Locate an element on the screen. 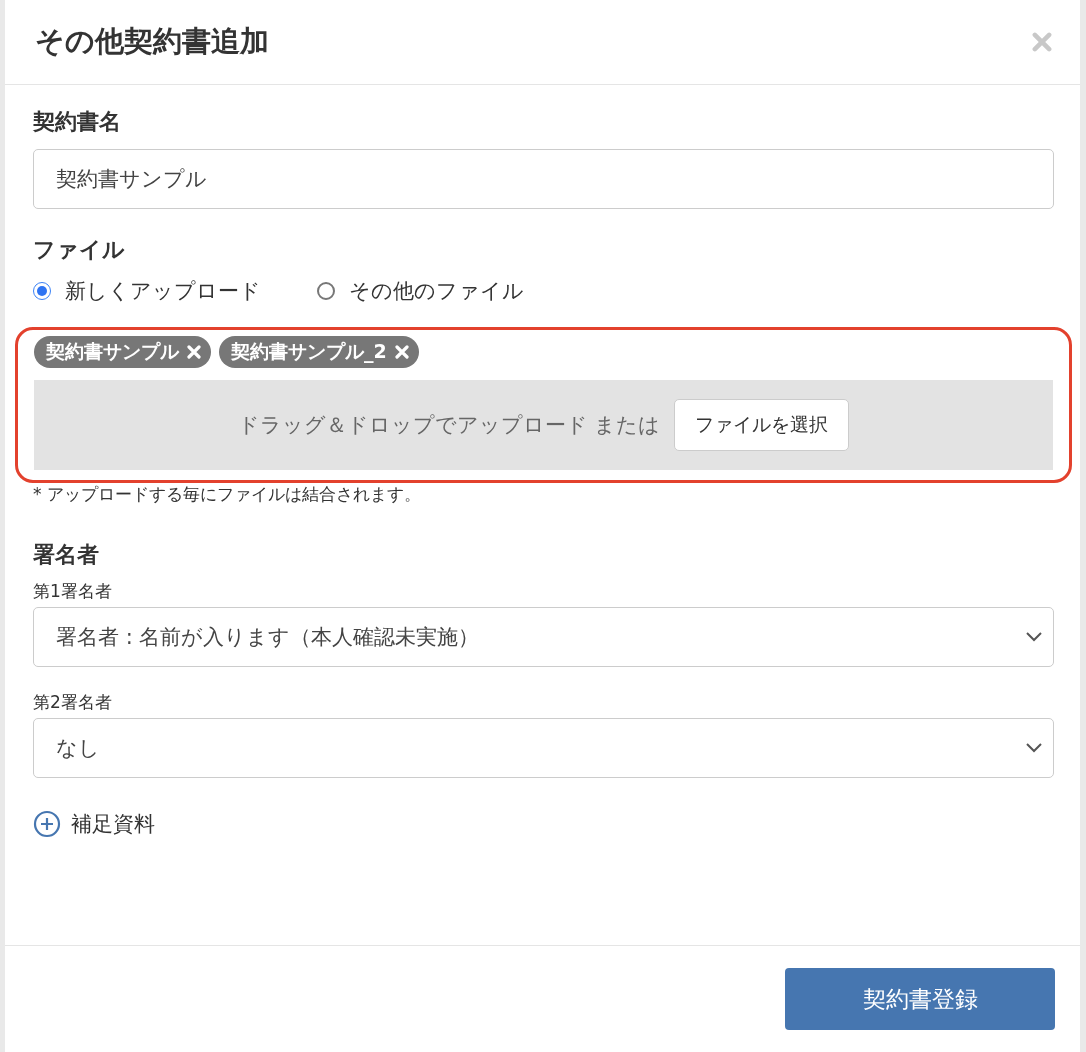 The image size is (1086, 1052). input-field: 契約書サンプル is located at coordinates (543, 179).